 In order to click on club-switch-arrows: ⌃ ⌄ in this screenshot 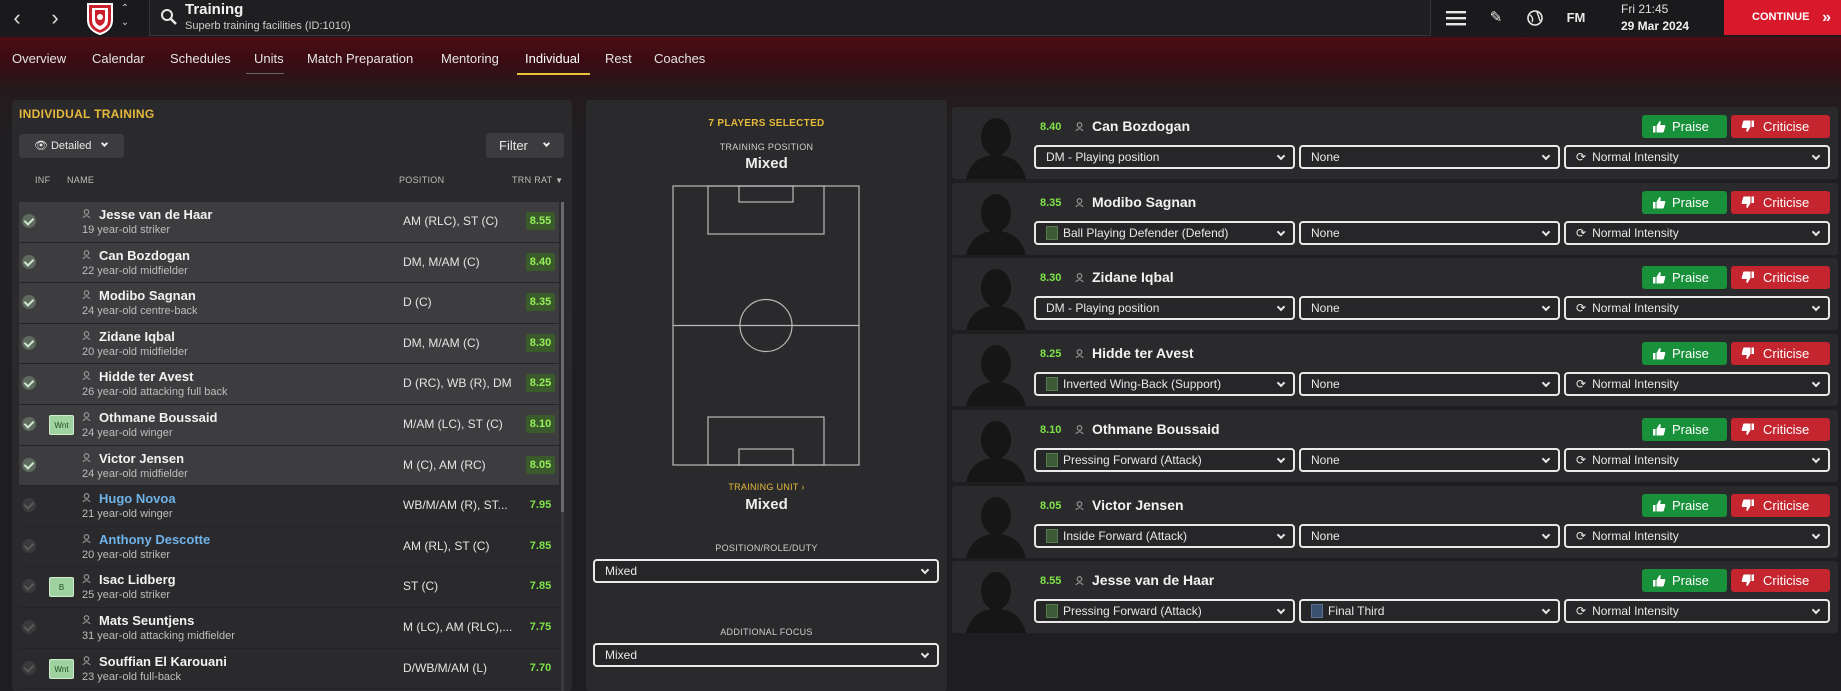, I will do `click(125, 18)`.